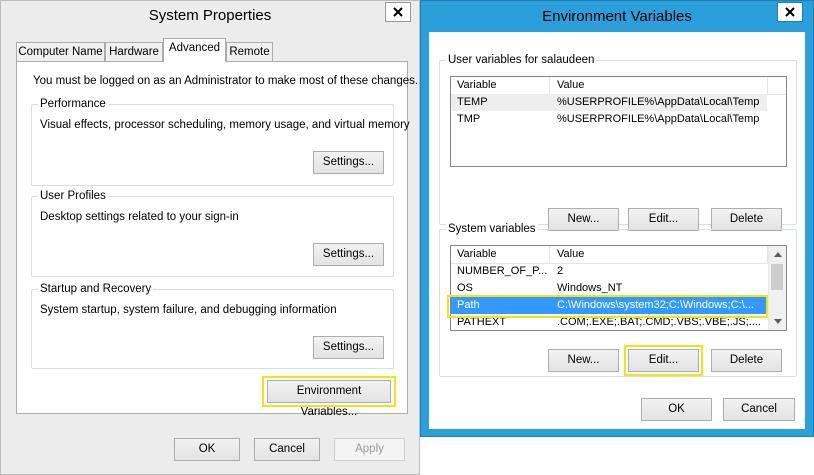  Describe the element at coordinates (369, 449) in the screenshot. I see `system-properties-apply-button: Apply` at that location.